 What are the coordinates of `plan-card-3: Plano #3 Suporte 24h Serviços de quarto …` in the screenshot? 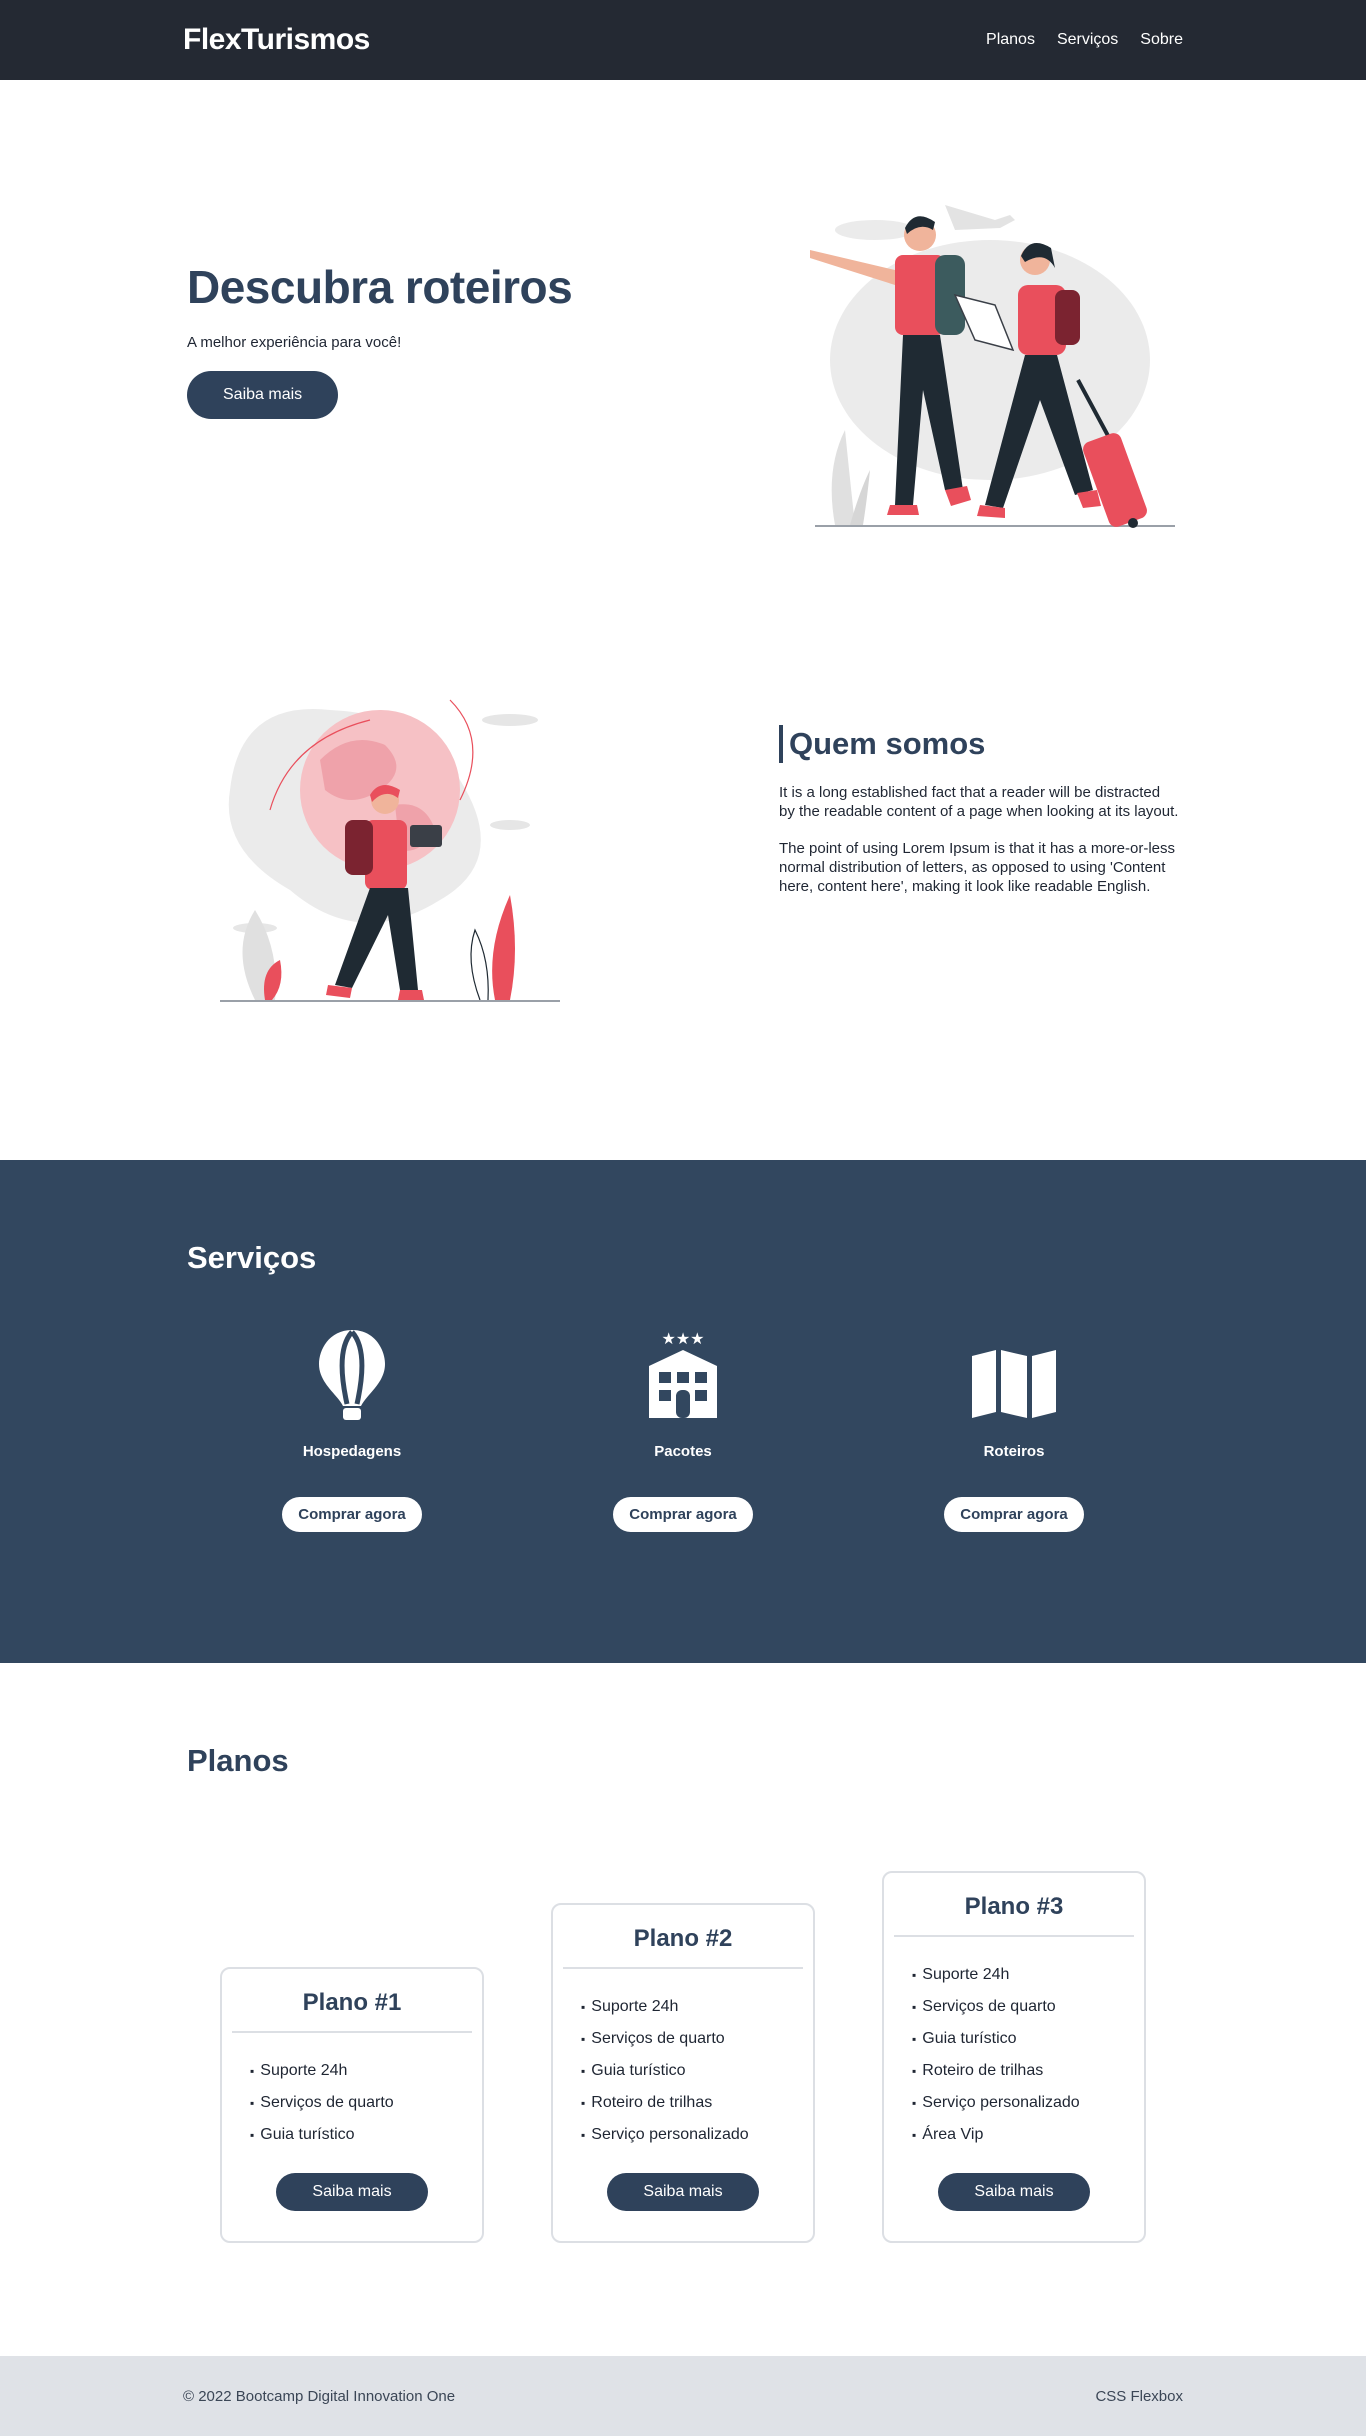 It's located at (1014, 2057).